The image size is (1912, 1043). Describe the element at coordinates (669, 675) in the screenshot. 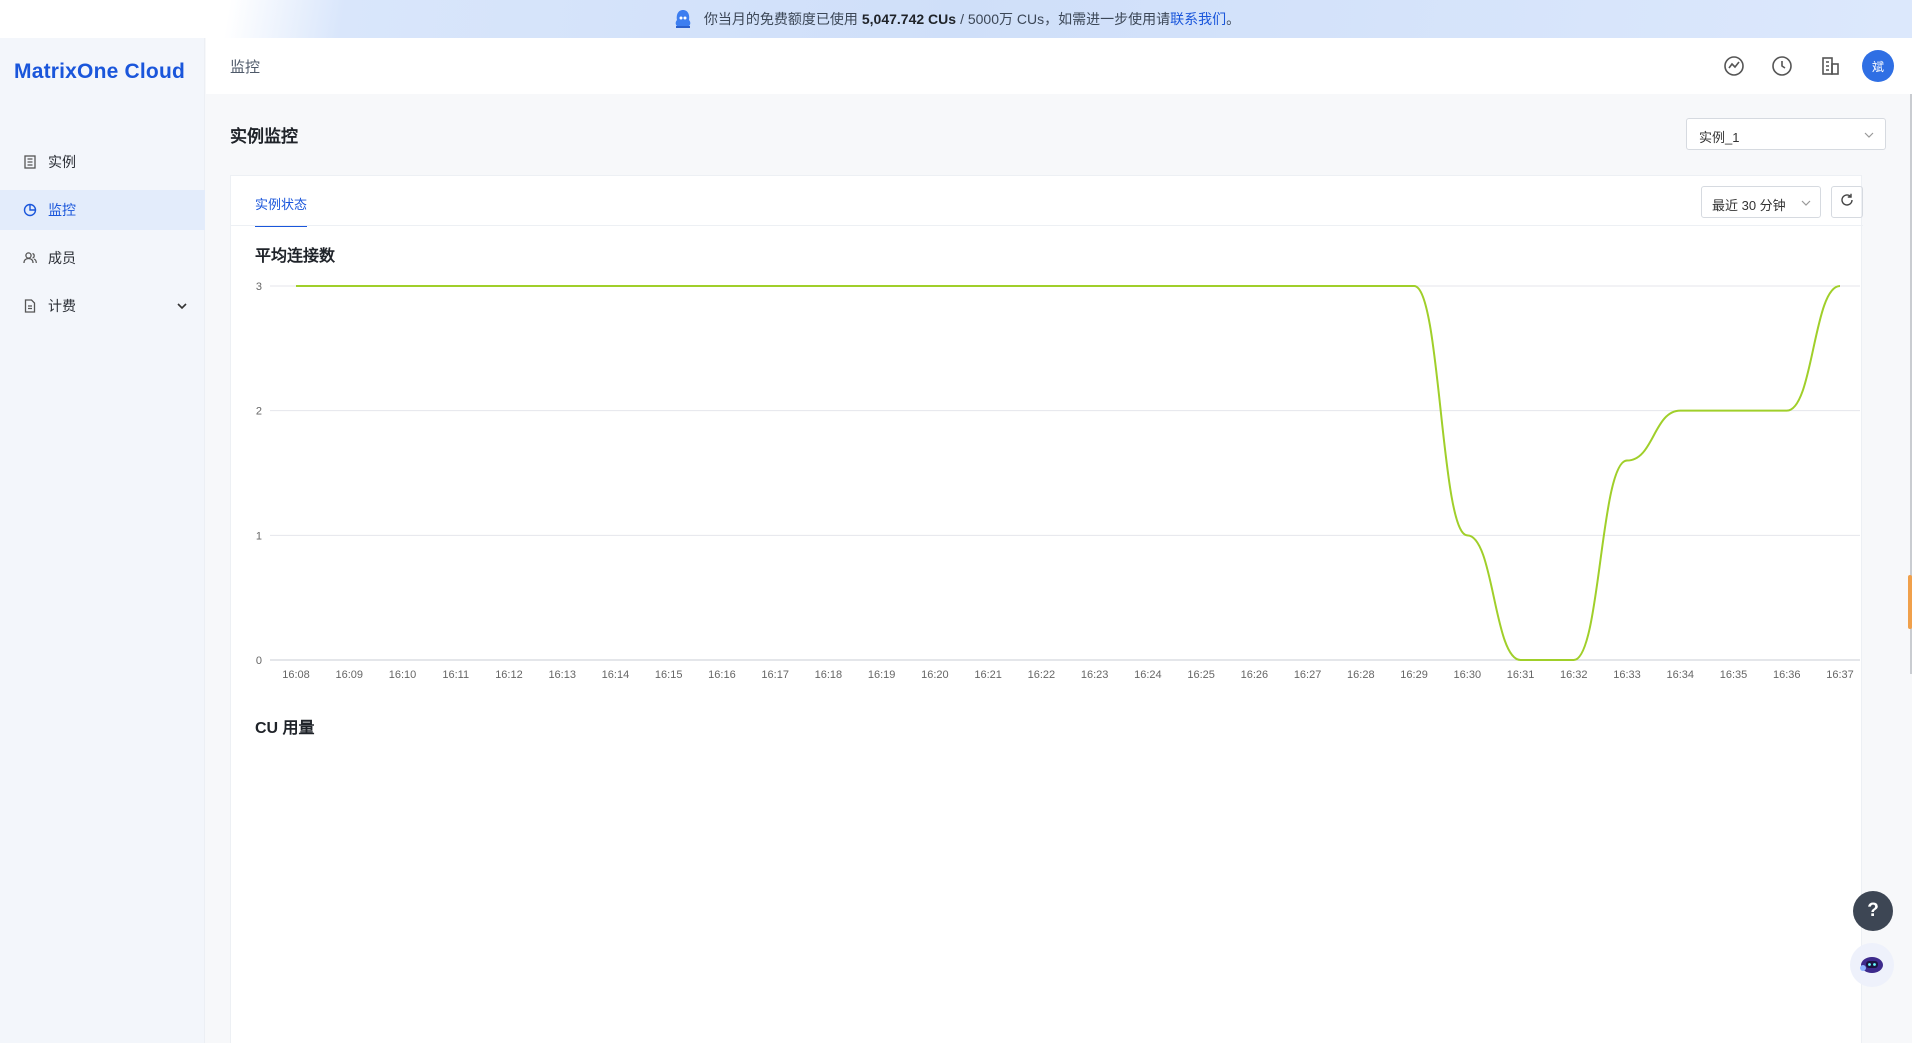

I see `x-tick-label: 16:15` at that location.